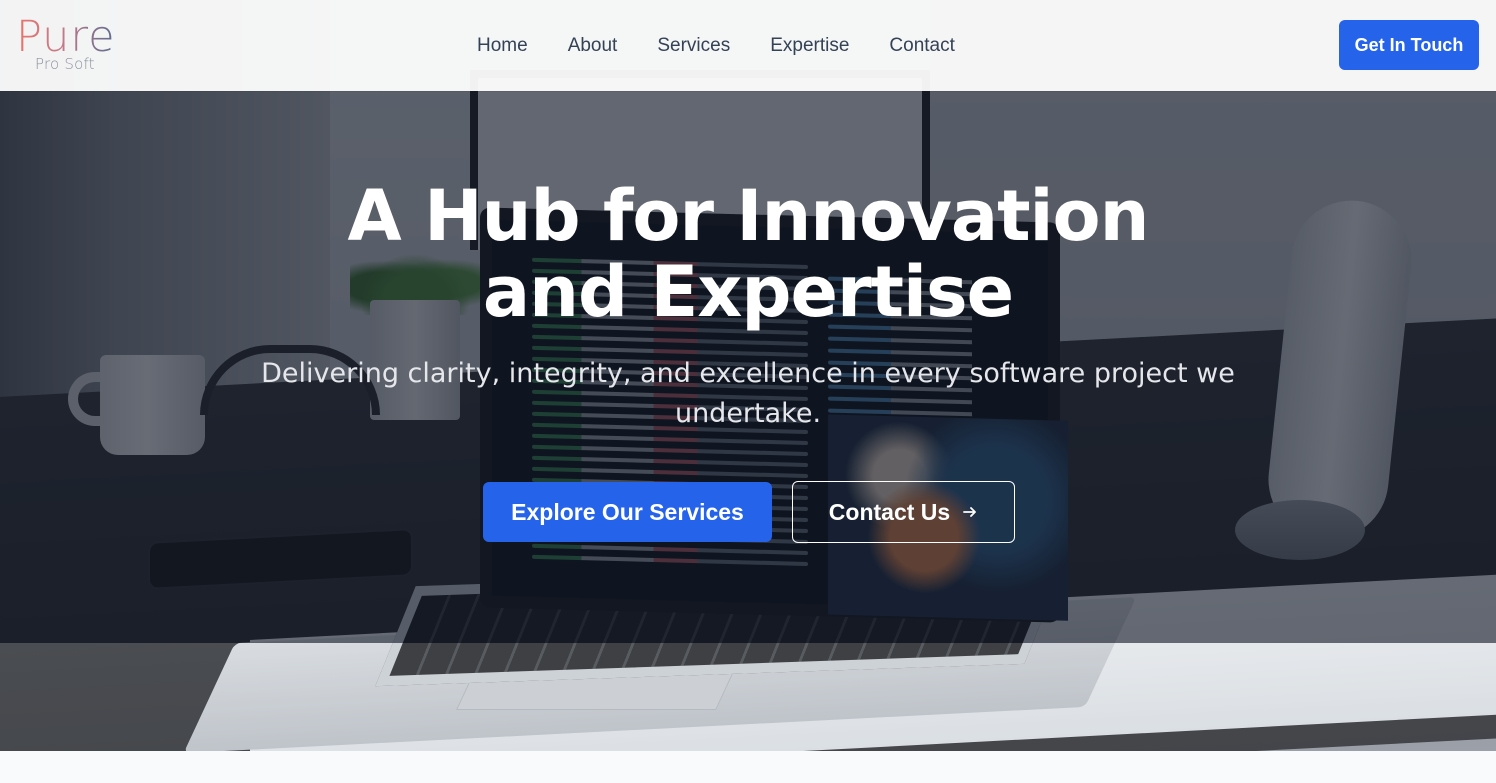 This screenshot has height=783, width=1496. I want to click on contact-us-label: Contact Us, so click(889, 511).